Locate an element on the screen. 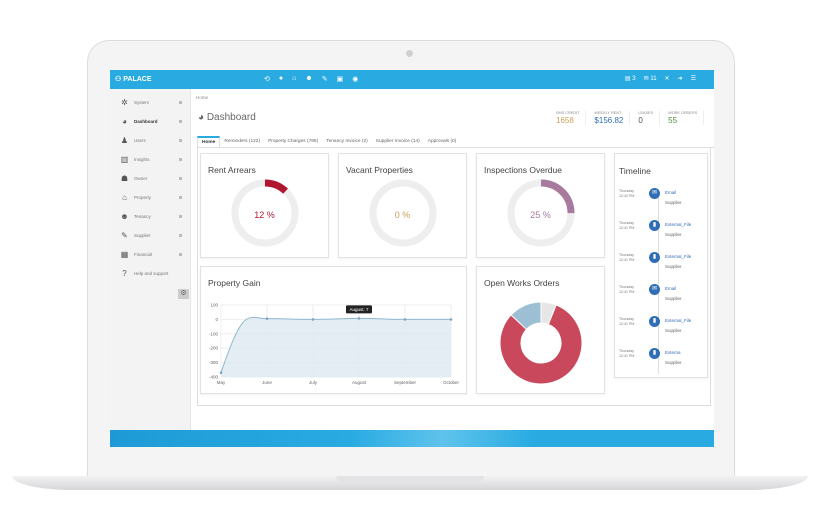 Image resolution: width=820 pixels, height=526 pixels. timeline-link: Externa is located at coordinates (673, 352).